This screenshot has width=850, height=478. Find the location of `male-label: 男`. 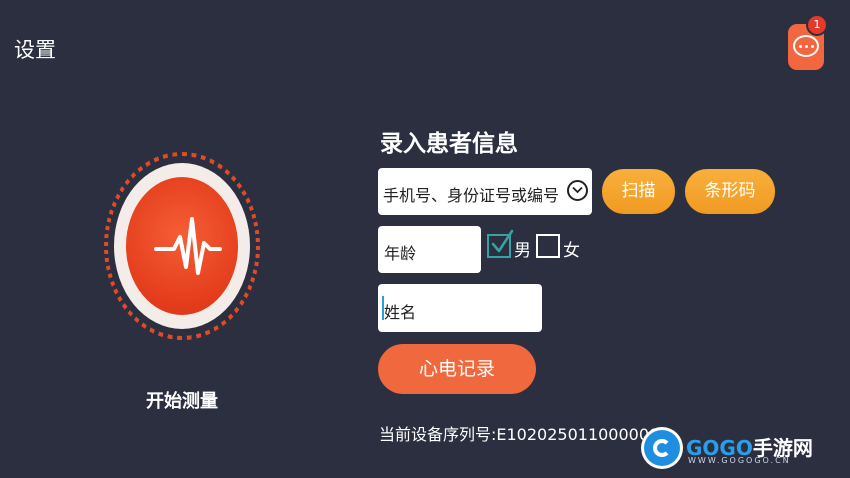

male-label: 男 is located at coordinates (522, 251).